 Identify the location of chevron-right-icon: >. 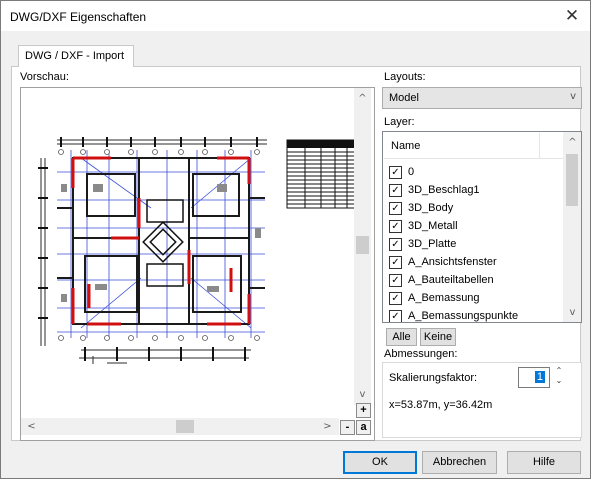
(327, 426).